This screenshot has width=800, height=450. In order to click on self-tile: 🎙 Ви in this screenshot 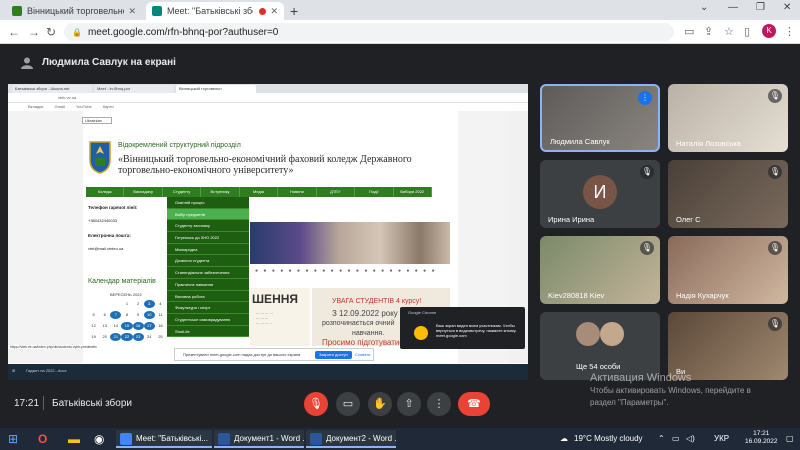, I will do `click(728, 346)`.